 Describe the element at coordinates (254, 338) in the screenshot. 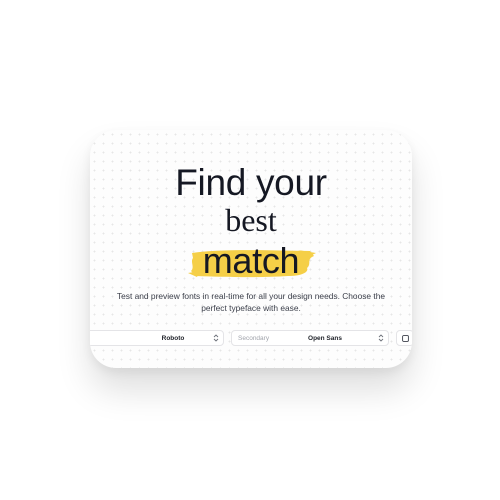

I see `secondary-font-label: Secondary` at that location.